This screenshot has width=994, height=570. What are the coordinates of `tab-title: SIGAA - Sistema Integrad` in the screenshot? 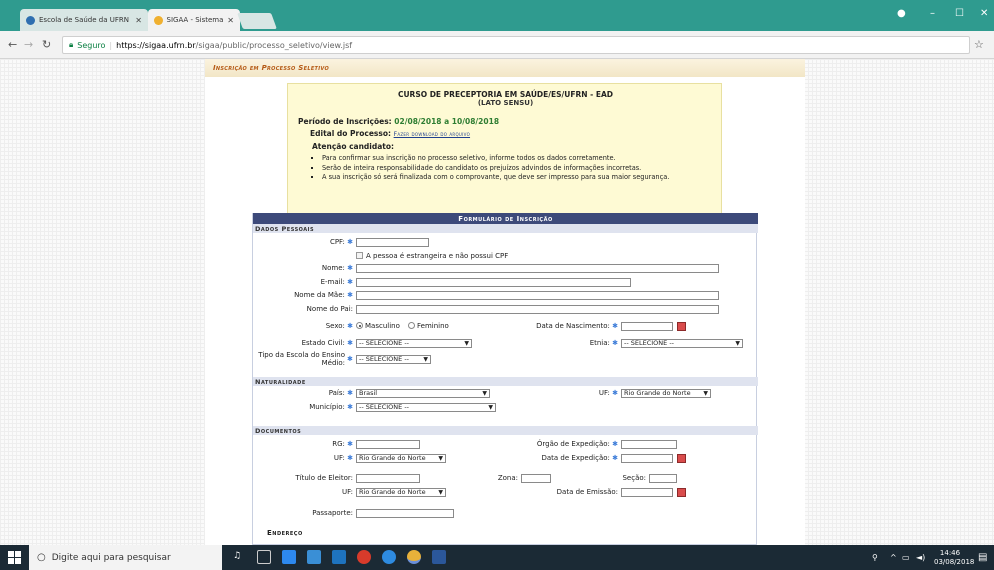 It's located at (195, 20).